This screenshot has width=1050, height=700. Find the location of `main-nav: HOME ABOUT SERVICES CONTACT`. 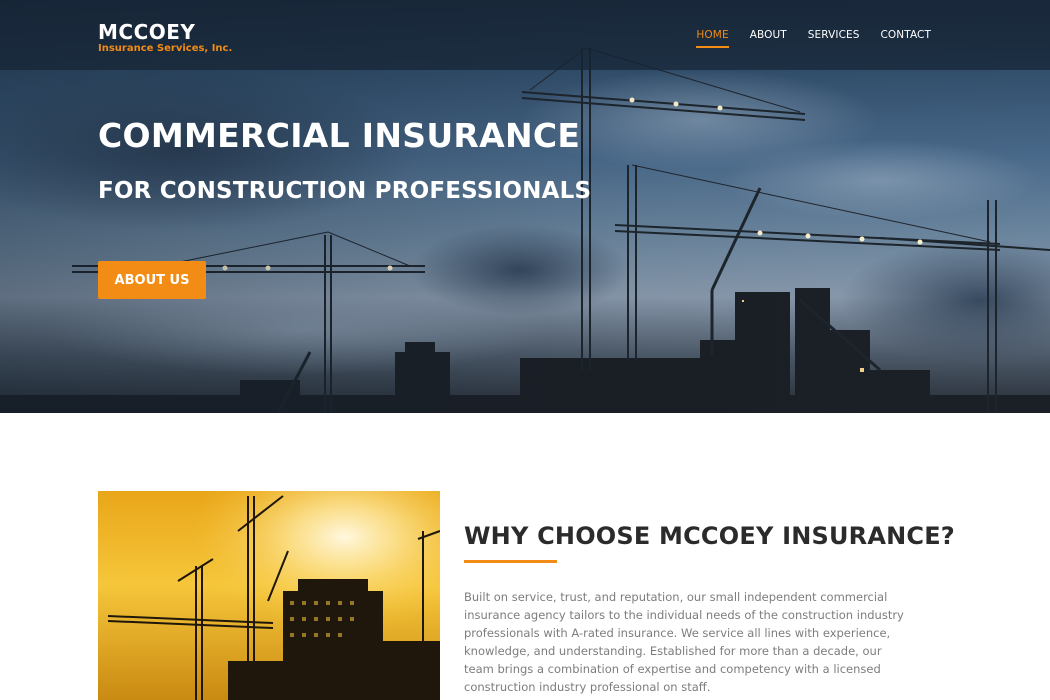

main-nav: HOME ABOUT SERVICES CONTACT is located at coordinates (803, 38).